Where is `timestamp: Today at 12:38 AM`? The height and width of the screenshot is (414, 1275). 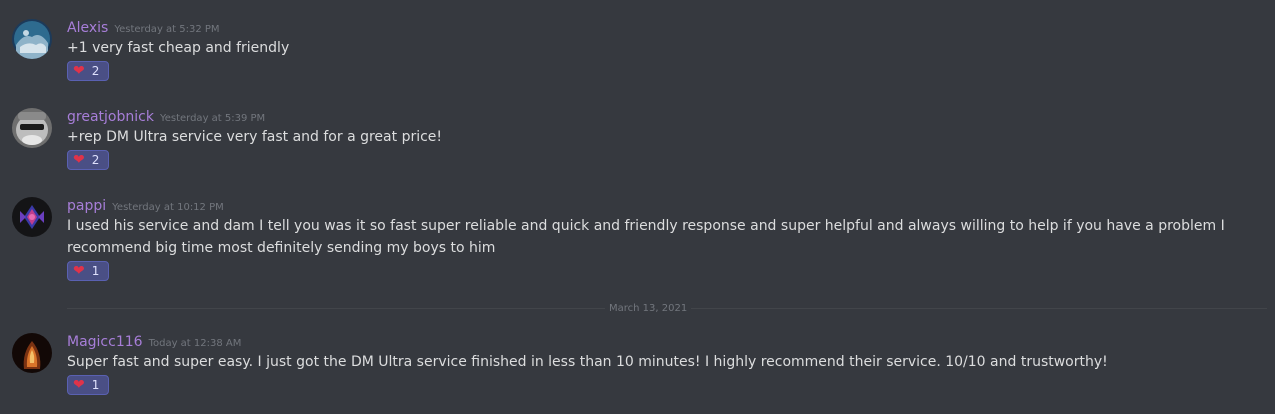 timestamp: Today at 12:38 AM is located at coordinates (195, 343).